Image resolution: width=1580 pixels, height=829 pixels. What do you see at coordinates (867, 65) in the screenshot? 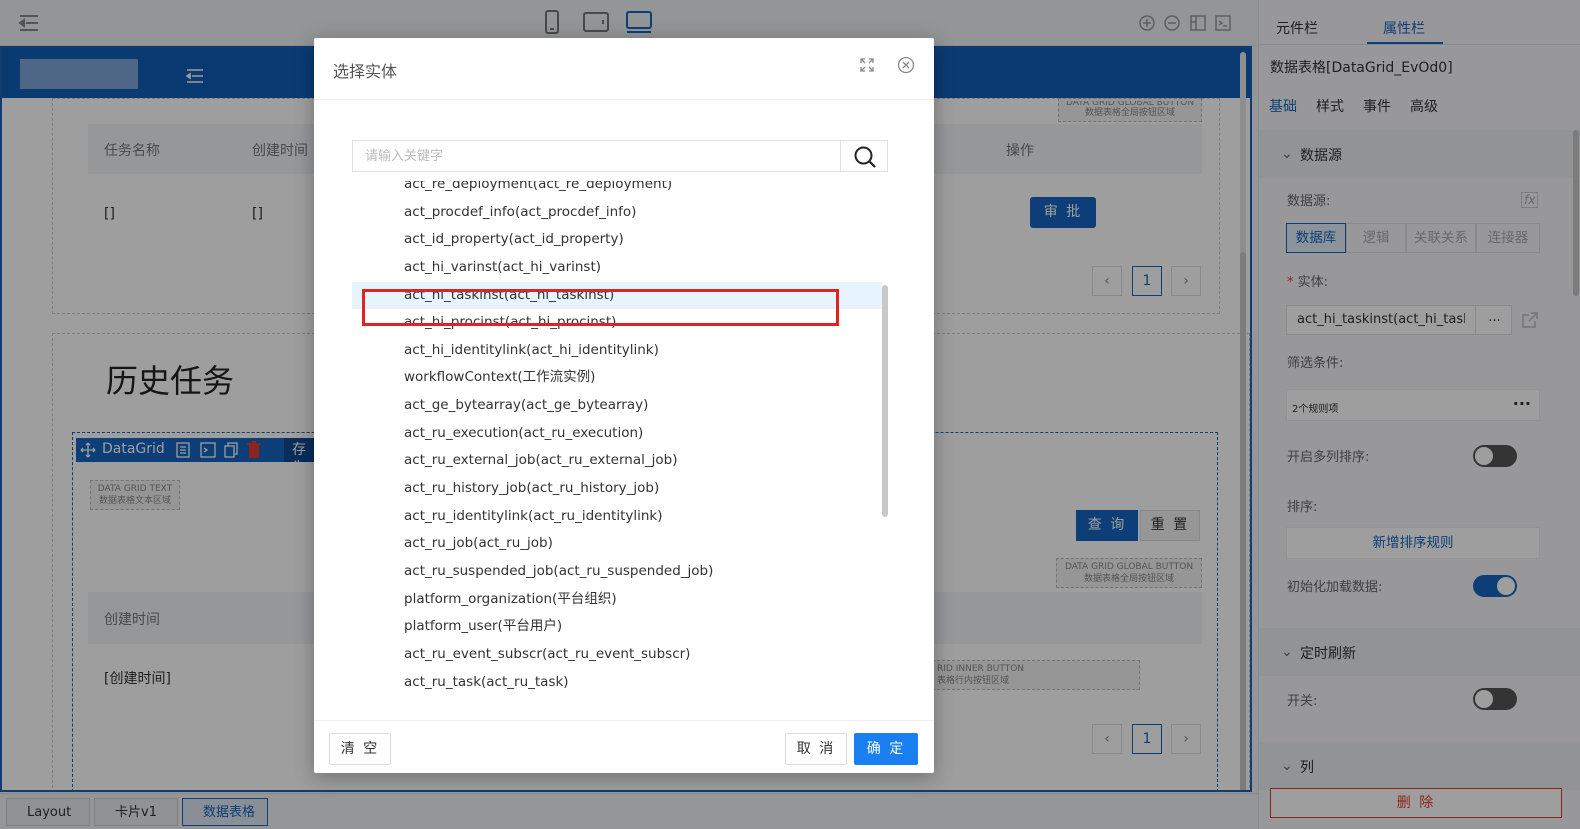
I see `fullscreen-icon` at bounding box center [867, 65].